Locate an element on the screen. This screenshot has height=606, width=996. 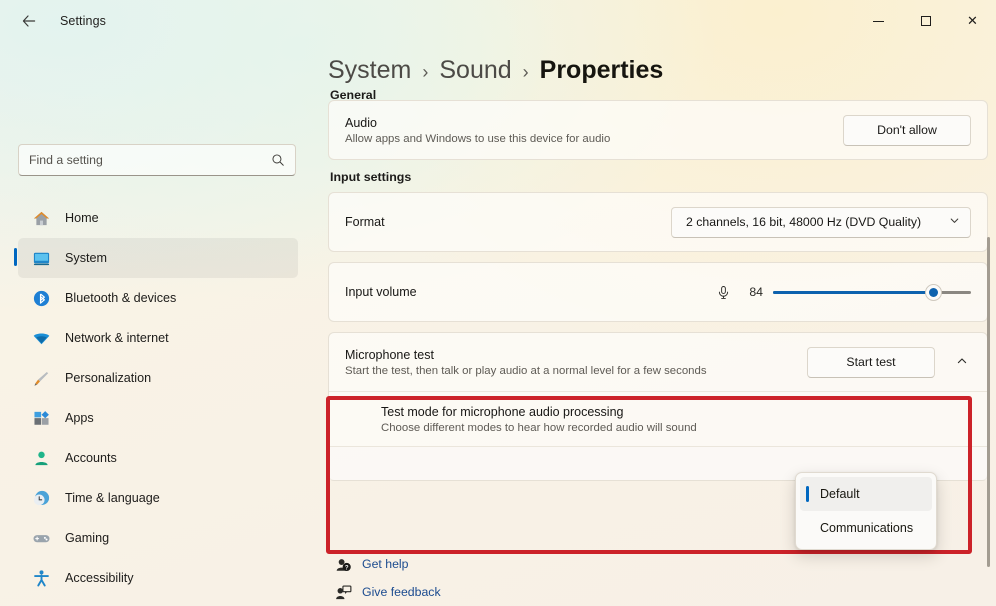
general-section-heading: General is located at coordinates (353, 95).